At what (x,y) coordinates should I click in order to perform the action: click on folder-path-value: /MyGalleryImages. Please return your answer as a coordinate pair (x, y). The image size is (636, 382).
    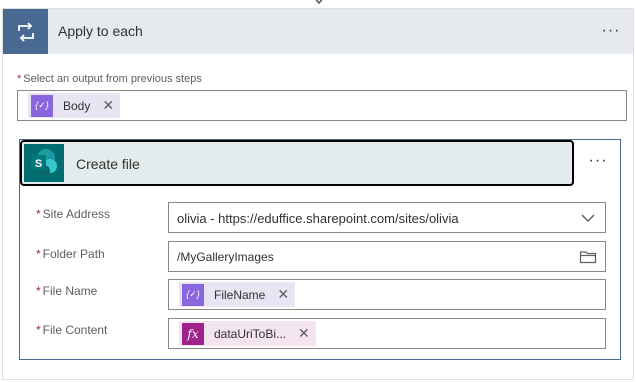
    Looking at the image, I should click on (225, 257).